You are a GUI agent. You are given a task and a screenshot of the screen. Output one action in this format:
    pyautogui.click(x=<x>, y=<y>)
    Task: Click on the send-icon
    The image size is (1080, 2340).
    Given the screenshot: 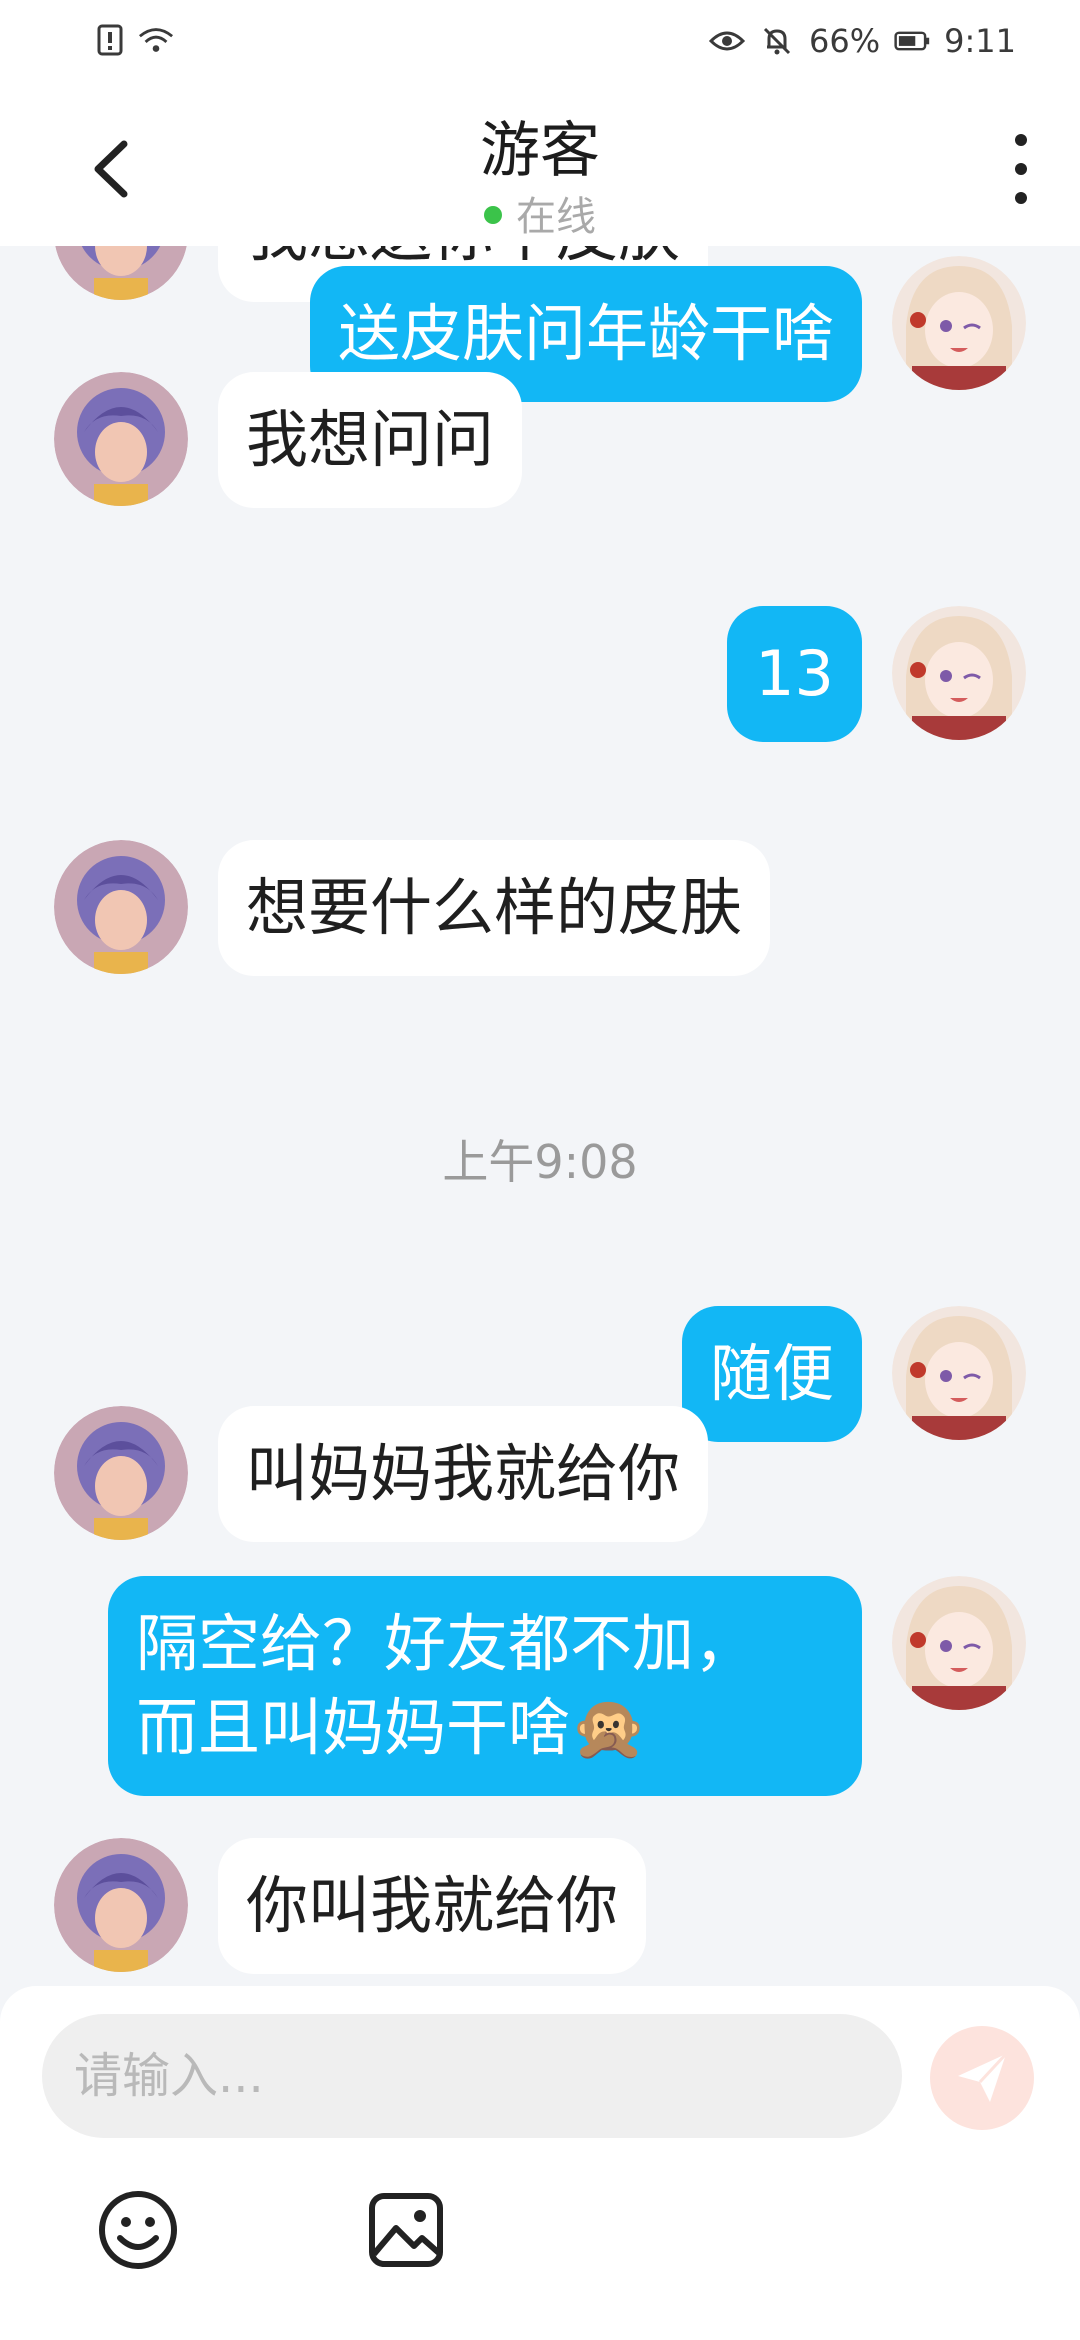 What is the action you would take?
    pyautogui.click(x=983, y=2077)
    